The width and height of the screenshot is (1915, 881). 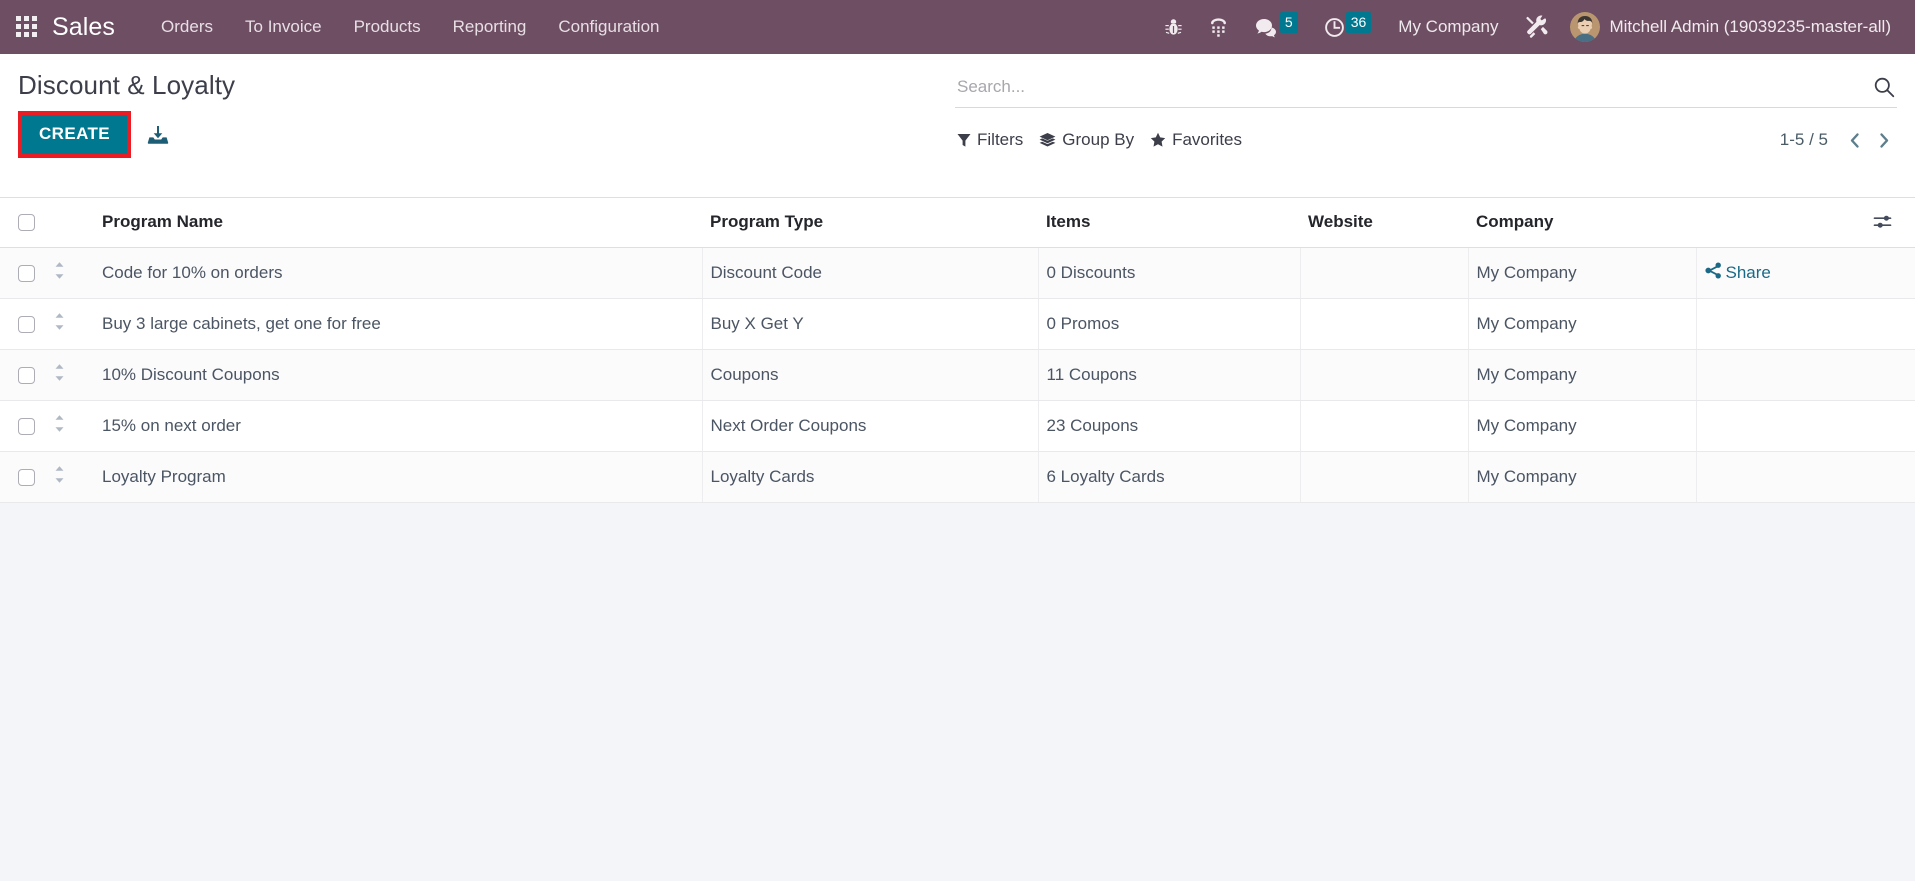 What do you see at coordinates (1218, 27) in the screenshot?
I see `phone-dialpad-icon` at bounding box center [1218, 27].